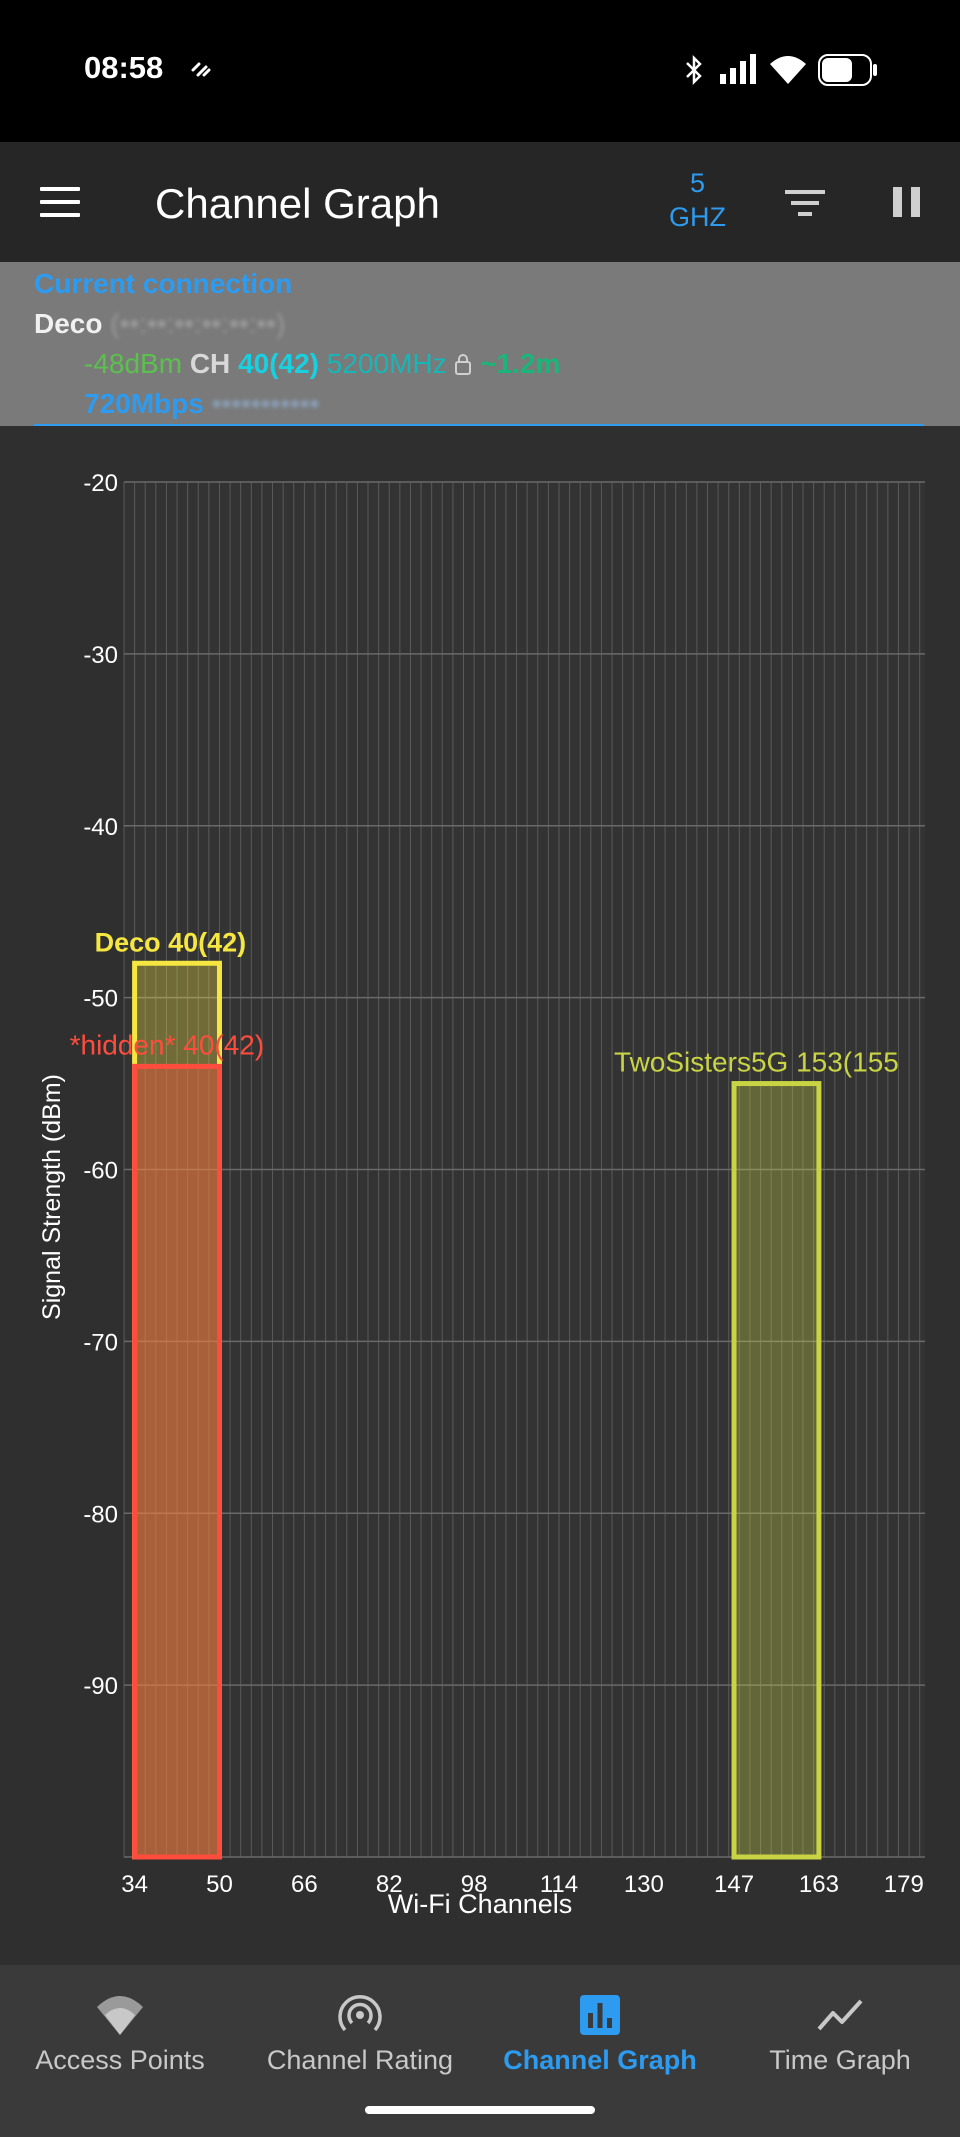 The height and width of the screenshot is (2137, 960). I want to click on status-time: 08:58, so click(124, 67).